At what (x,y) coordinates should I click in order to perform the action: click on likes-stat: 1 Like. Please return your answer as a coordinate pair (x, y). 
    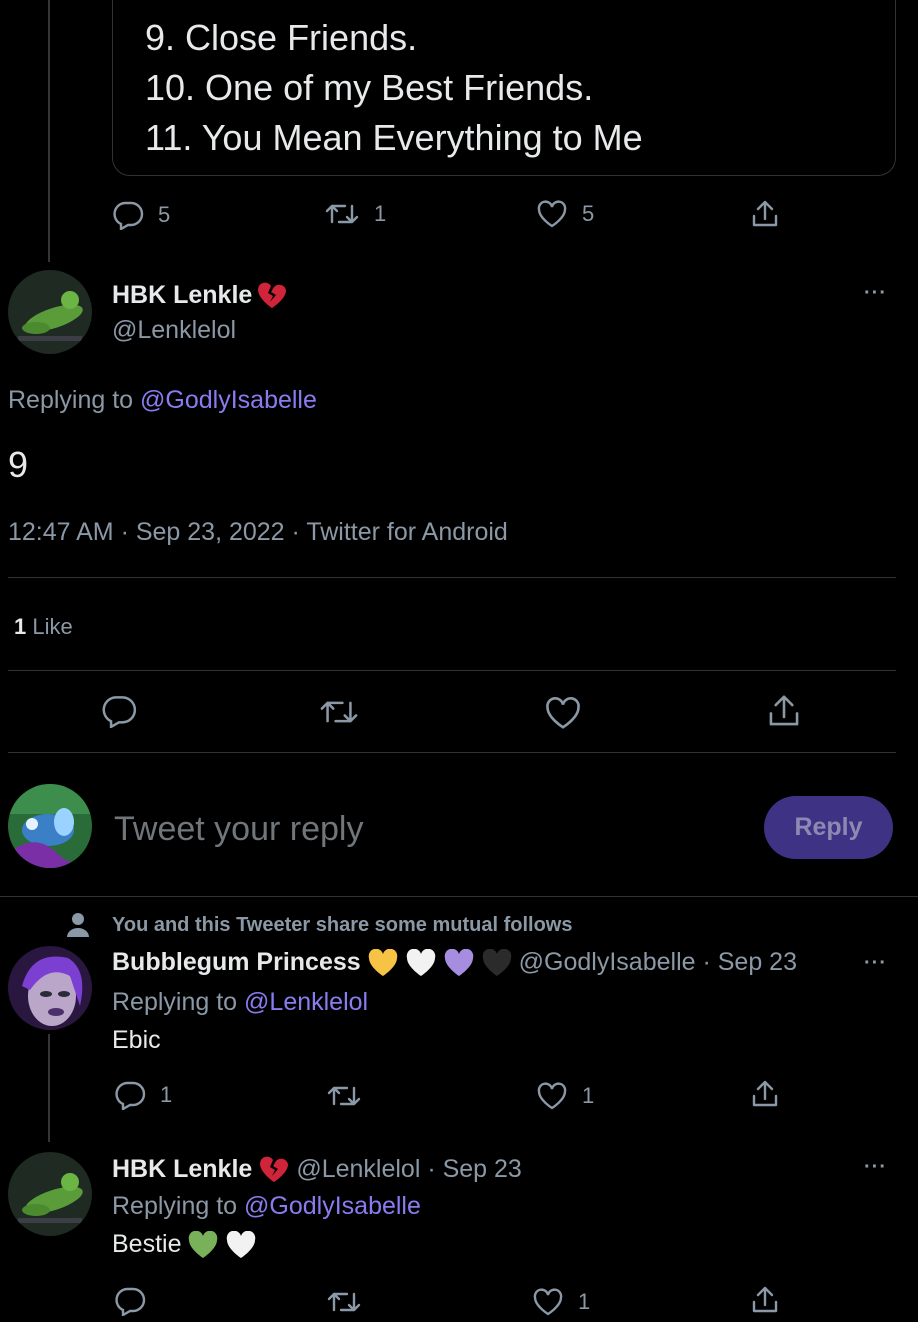
    Looking at the image, I should click on (43, 627).